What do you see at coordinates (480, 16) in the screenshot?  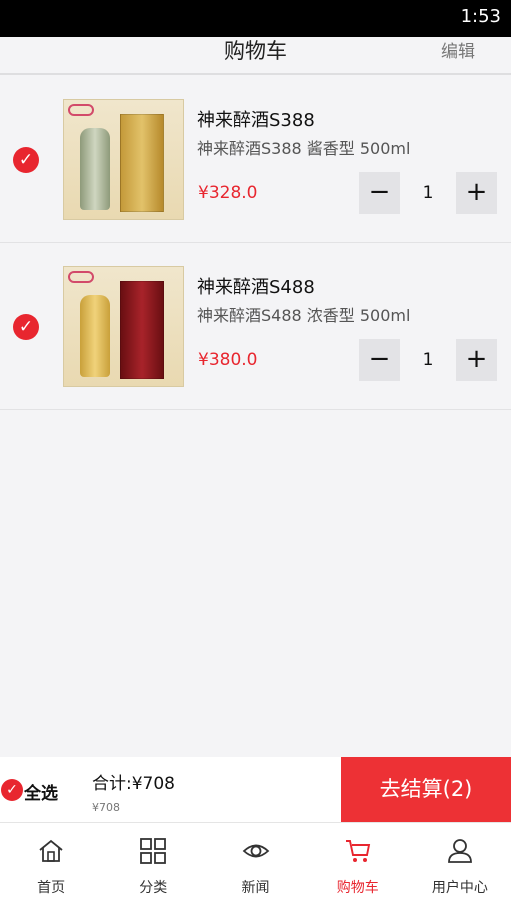 I see `status-time: 1:53` at bounding box center [480, 16].